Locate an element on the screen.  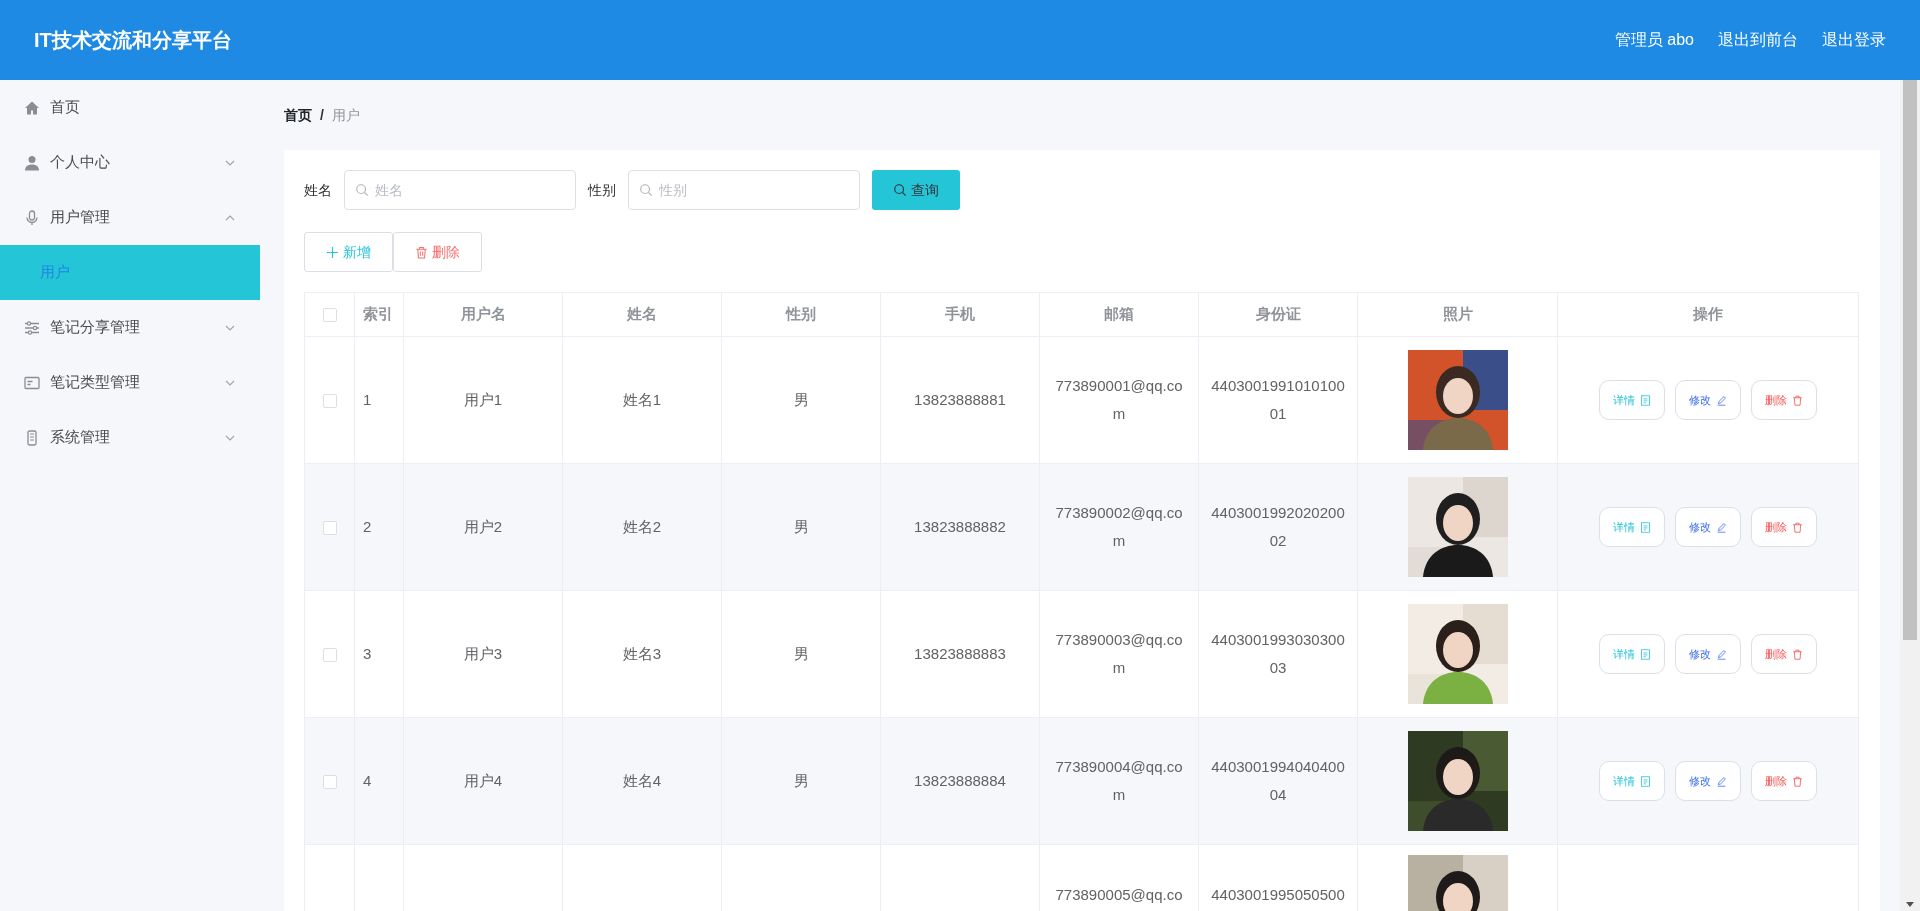
table-cell: 773890002@qq.com is located at coordinates (1119, 526).